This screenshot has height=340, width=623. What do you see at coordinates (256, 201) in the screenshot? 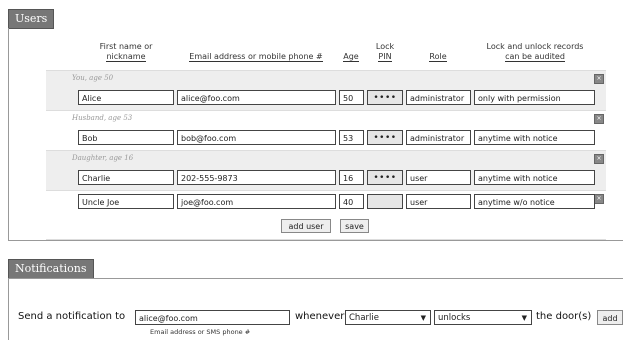
I see `email-field: joe@foo.com` at bounding box center [256, 201].